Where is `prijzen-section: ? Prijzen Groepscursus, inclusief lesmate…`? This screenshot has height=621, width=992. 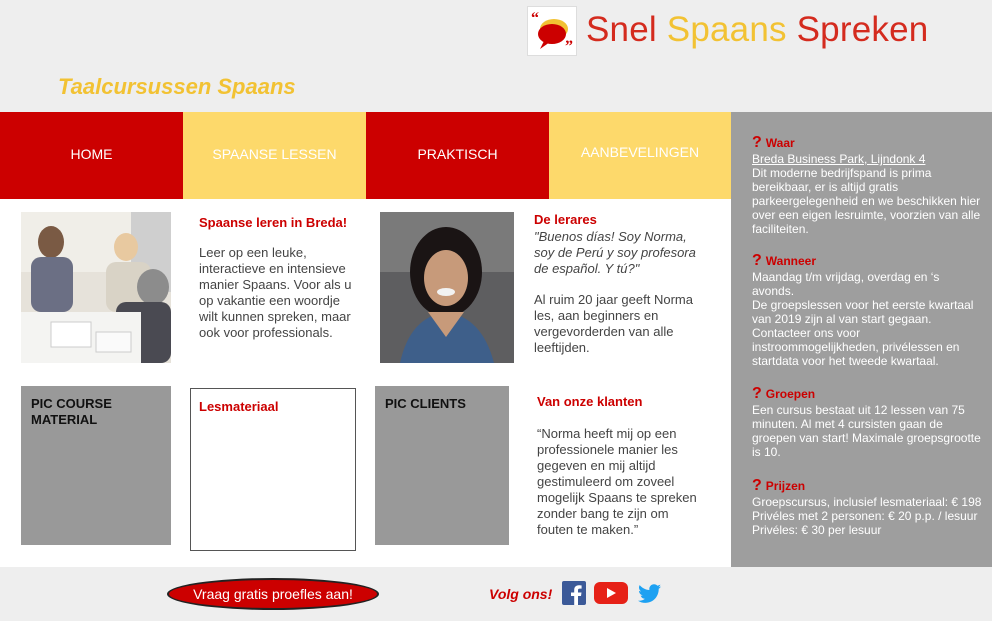 prijzen-section: ? Prijzen Groepscursus, inclusief lesmate… is located at coordinates (868, 507).